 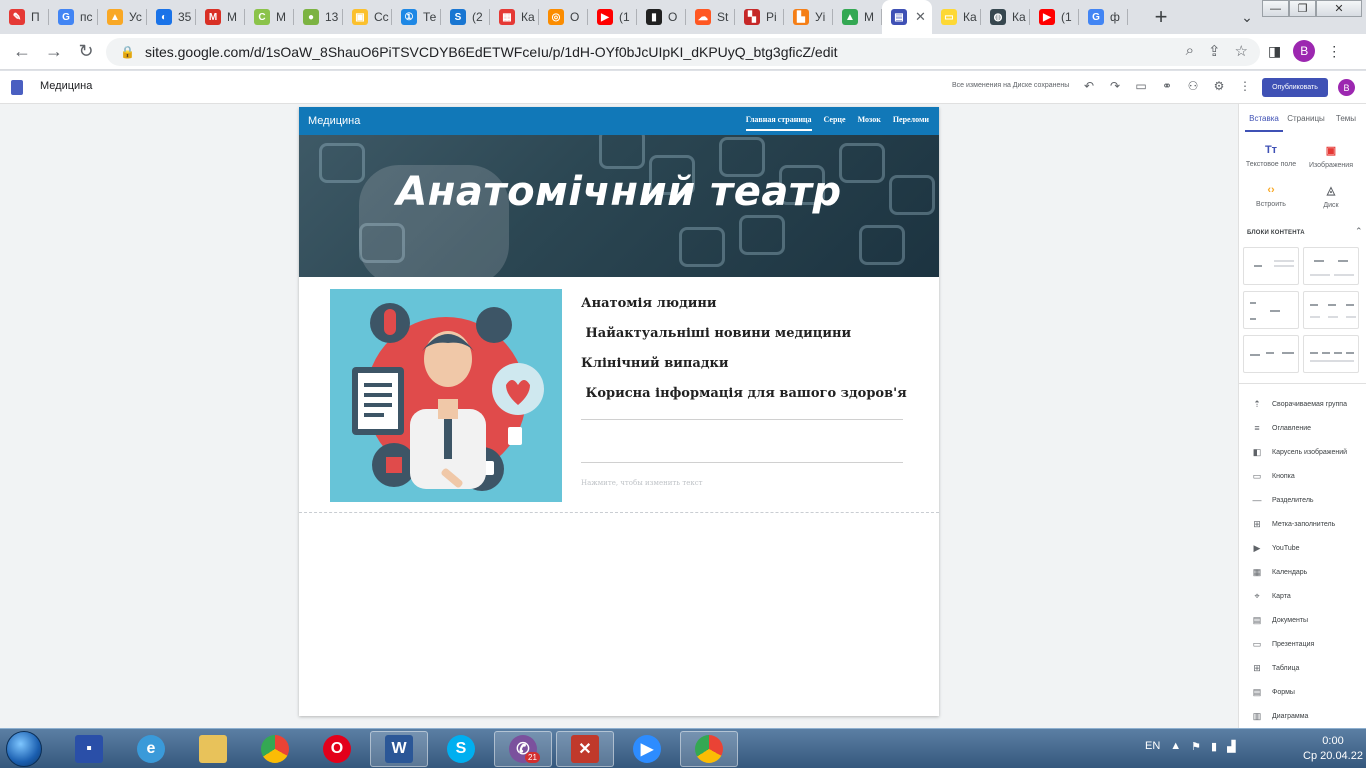 I want to click on taskbar-presentation: ✕, so click(x=585, y=749).